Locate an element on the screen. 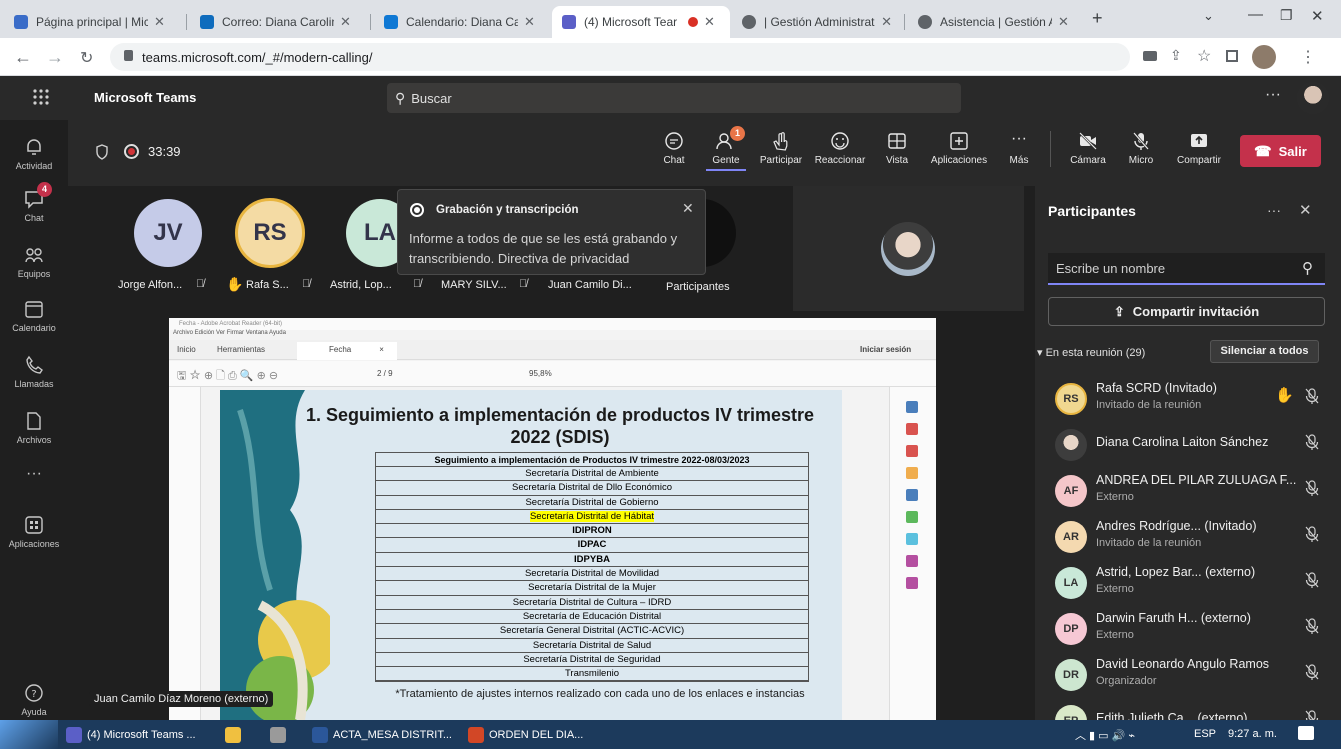 The image size is (1341, 749). browser-tab-calendar: Calendario: Diana Car ✕ is located at coordinates (463, 22).